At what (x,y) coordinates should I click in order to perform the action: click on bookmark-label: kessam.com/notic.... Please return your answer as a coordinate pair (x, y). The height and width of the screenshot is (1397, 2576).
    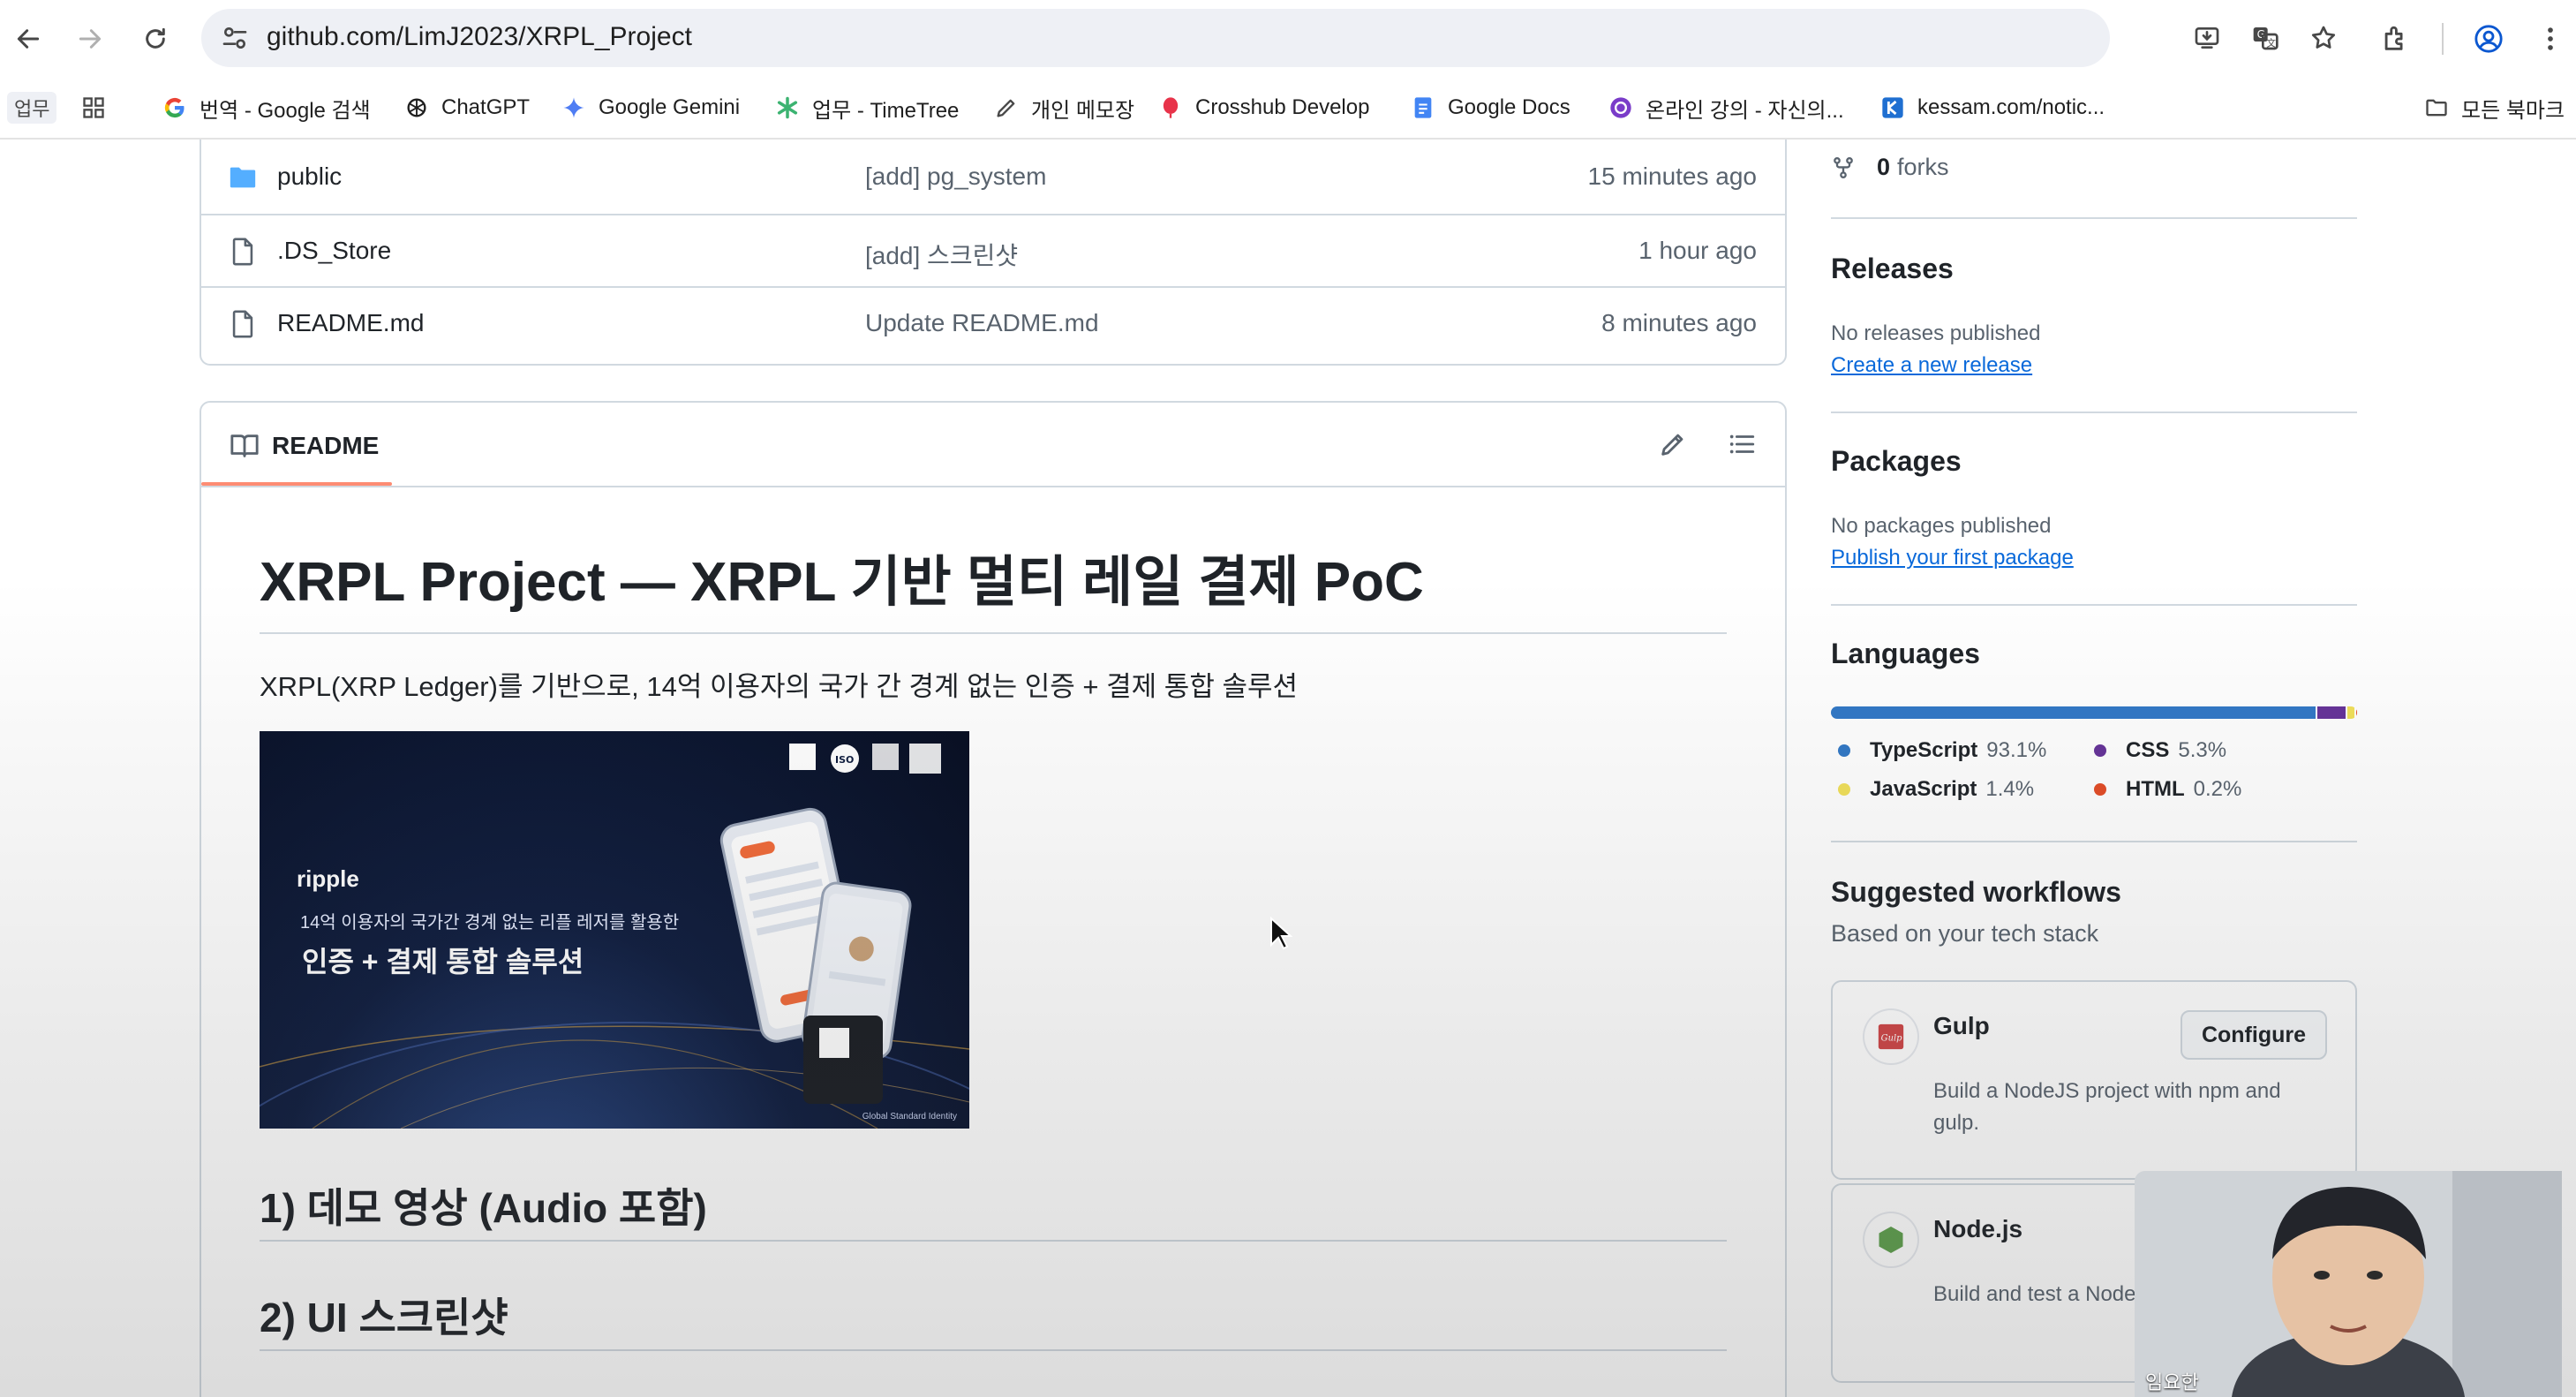
    Looking at the image, I should click on (2011, 107).